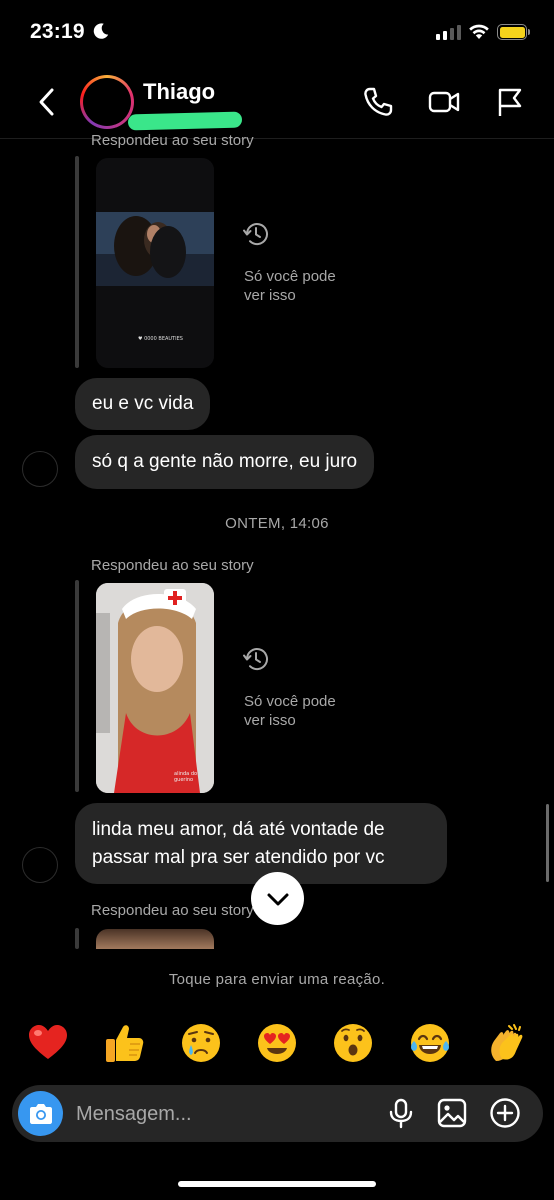  I want to click on story-caption-2: alinda do guerino, so click(186, 777).